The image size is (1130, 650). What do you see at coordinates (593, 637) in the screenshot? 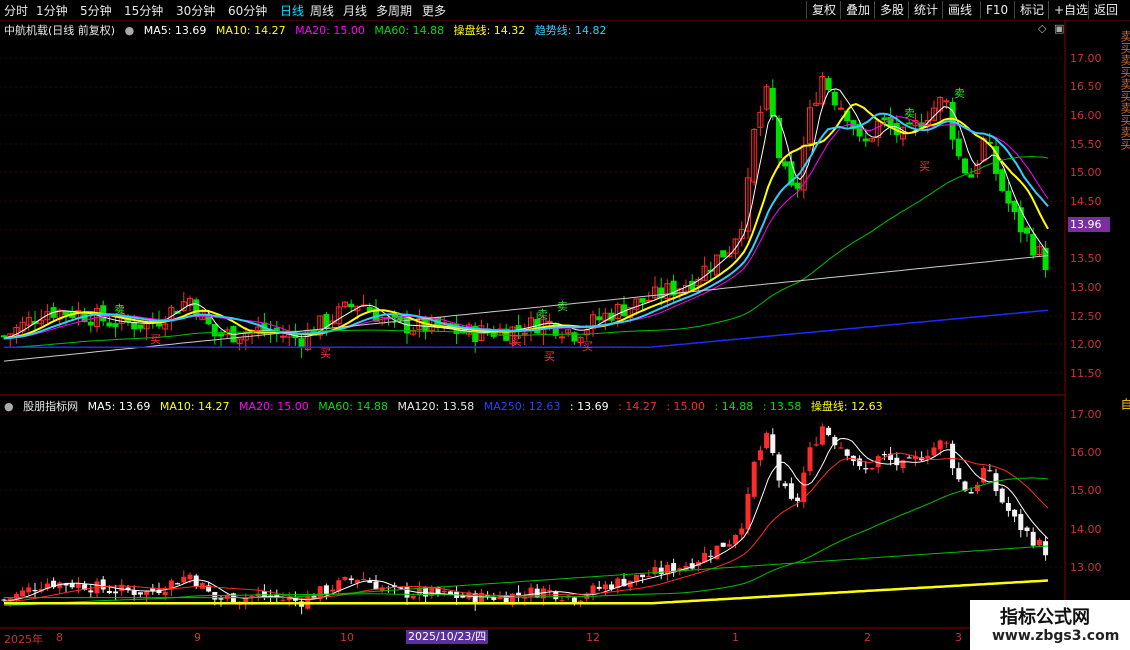
I see `x-tick: 12` at bounding box center [593, 637].